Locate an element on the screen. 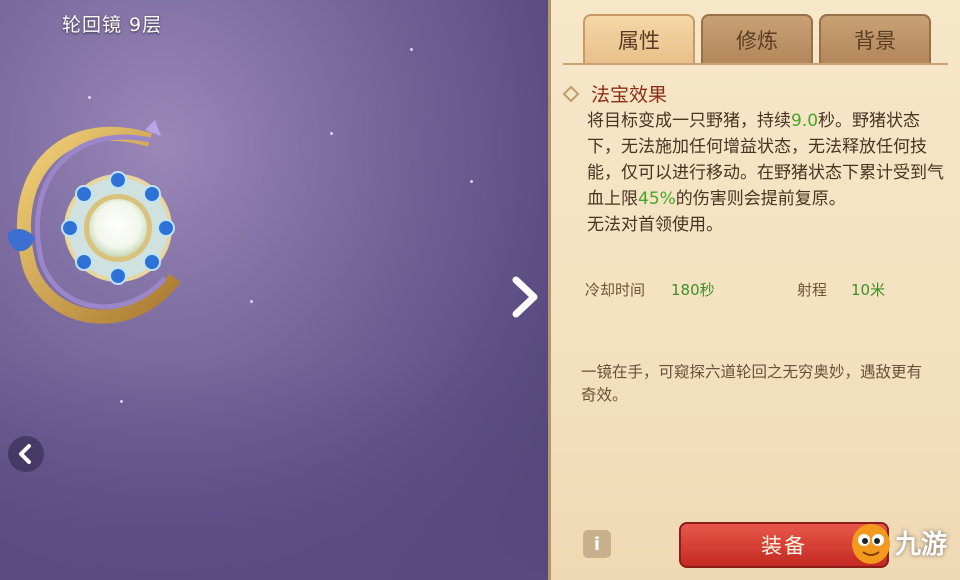 This screenshot has width=960, height=580. duration-value: 9.0 is located at coordinates (805, 121).